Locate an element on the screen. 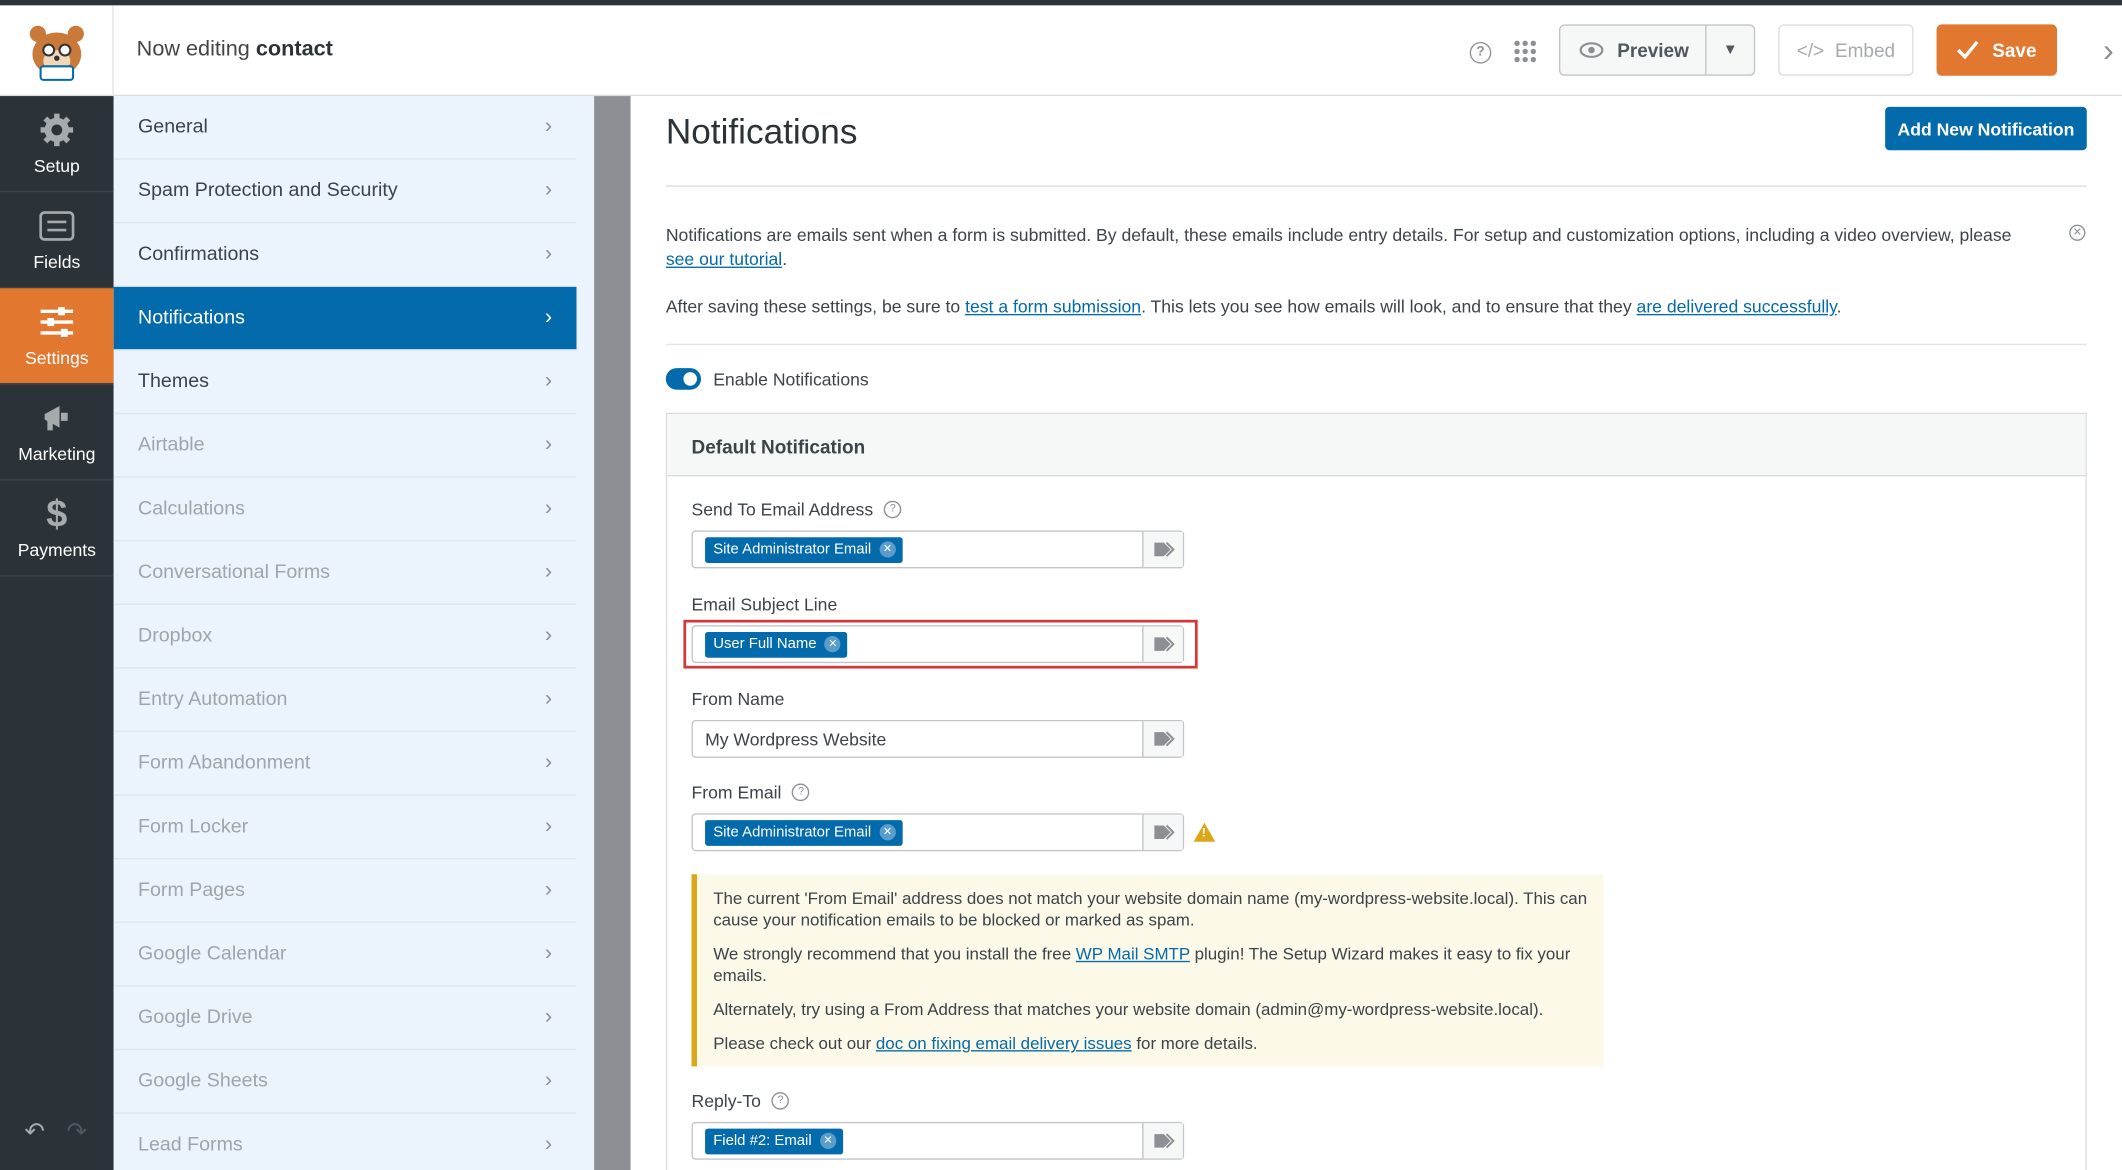  test-submission-link: test a form submission is located at coordinates (1053, 306).